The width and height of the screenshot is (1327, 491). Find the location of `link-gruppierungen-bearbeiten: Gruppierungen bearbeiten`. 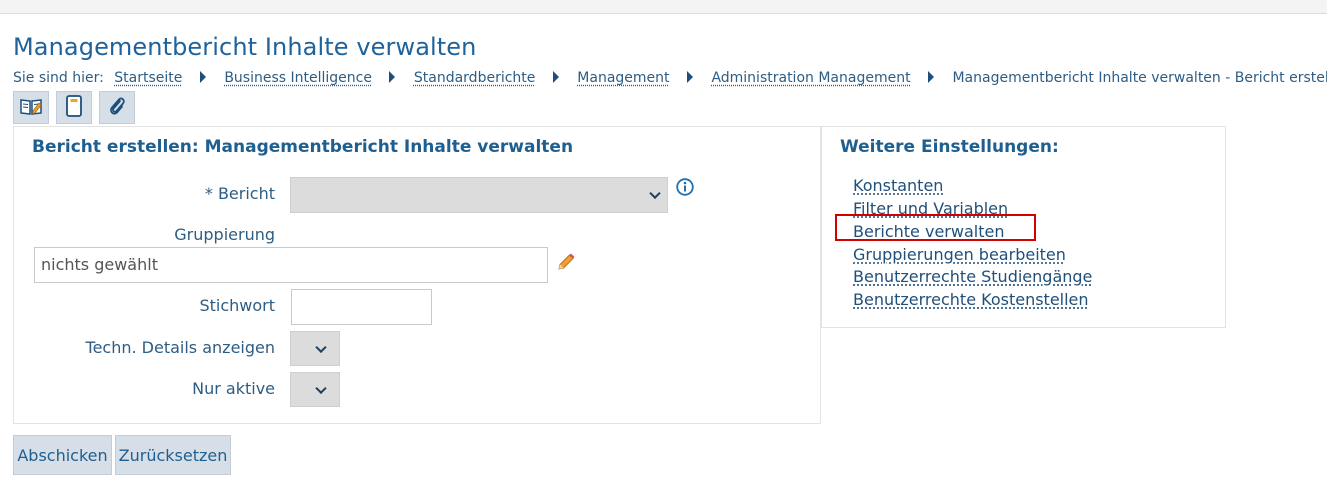

link-gruppierungen-bearbeiten: Gruppierungen bearbeiten is located at coordinates (959, 254).